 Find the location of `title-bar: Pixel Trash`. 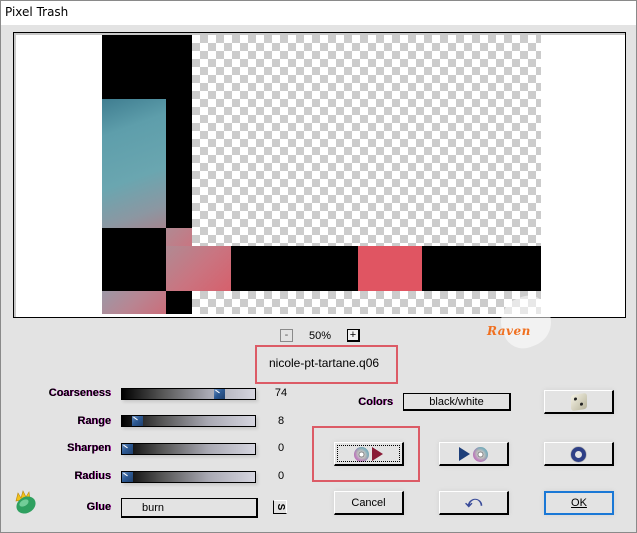

title-bar: Pixel Trash is located at coordinates (318, 13).